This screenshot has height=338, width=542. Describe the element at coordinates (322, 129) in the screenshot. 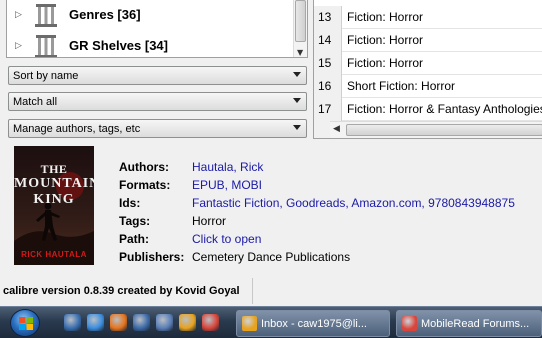

I see `scroll-corner` at that location.